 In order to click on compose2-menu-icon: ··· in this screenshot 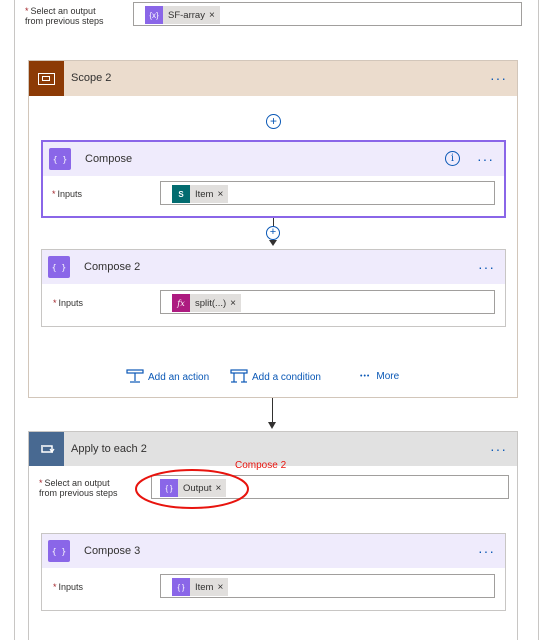, I will do `click(486, 267)`.